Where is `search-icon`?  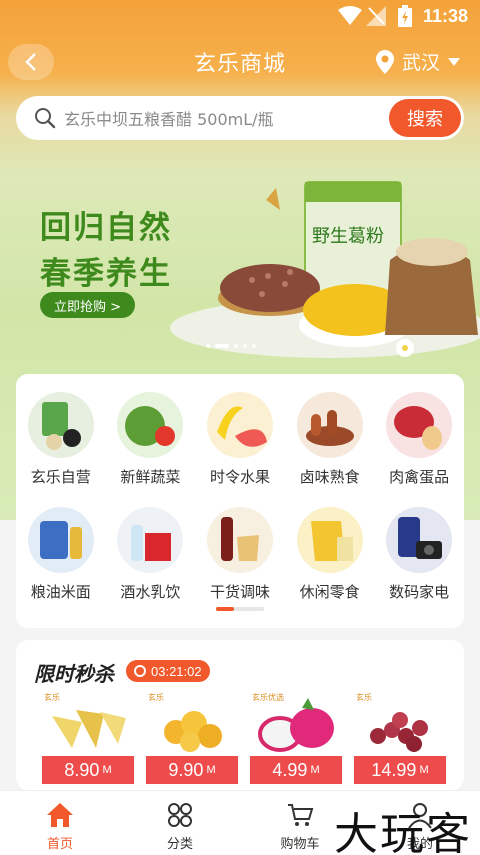
search-icon is located at coordinates (45, 118).